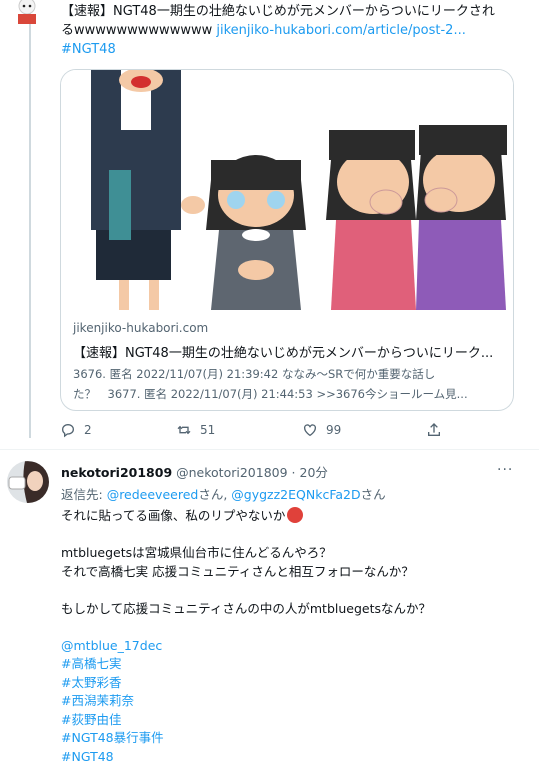 The width and height of the screenshot is (539, 784). Describe the element at coordinates (310, 430) in the screenshot. I see `heart-icon` at that location.